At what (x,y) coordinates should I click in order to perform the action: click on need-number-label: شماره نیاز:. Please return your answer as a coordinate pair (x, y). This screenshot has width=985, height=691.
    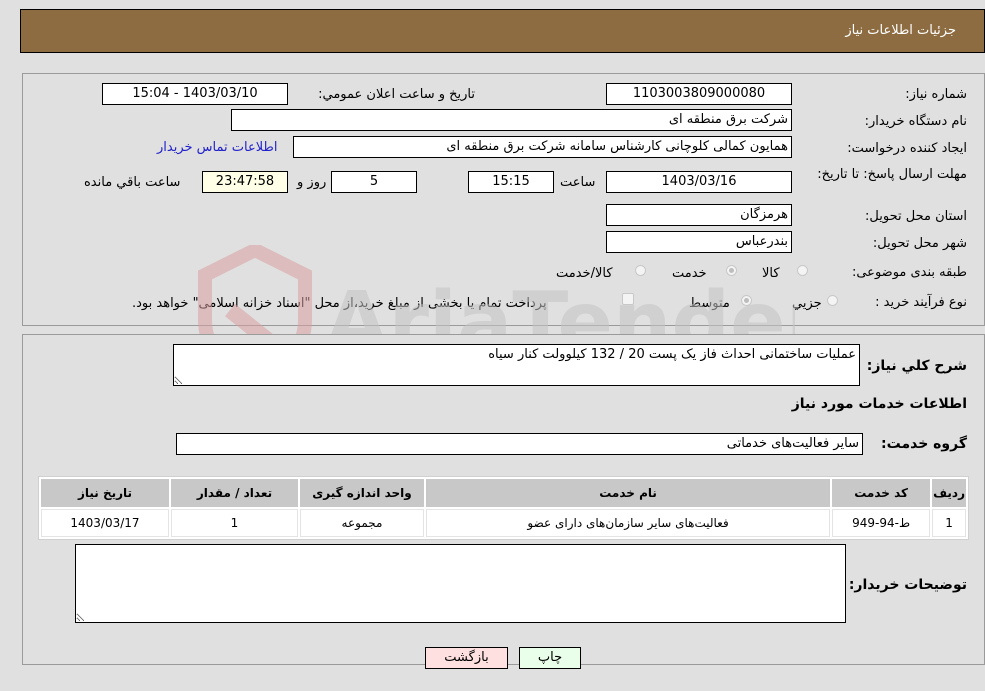
    Looking at the image, I should click on (936, 94).